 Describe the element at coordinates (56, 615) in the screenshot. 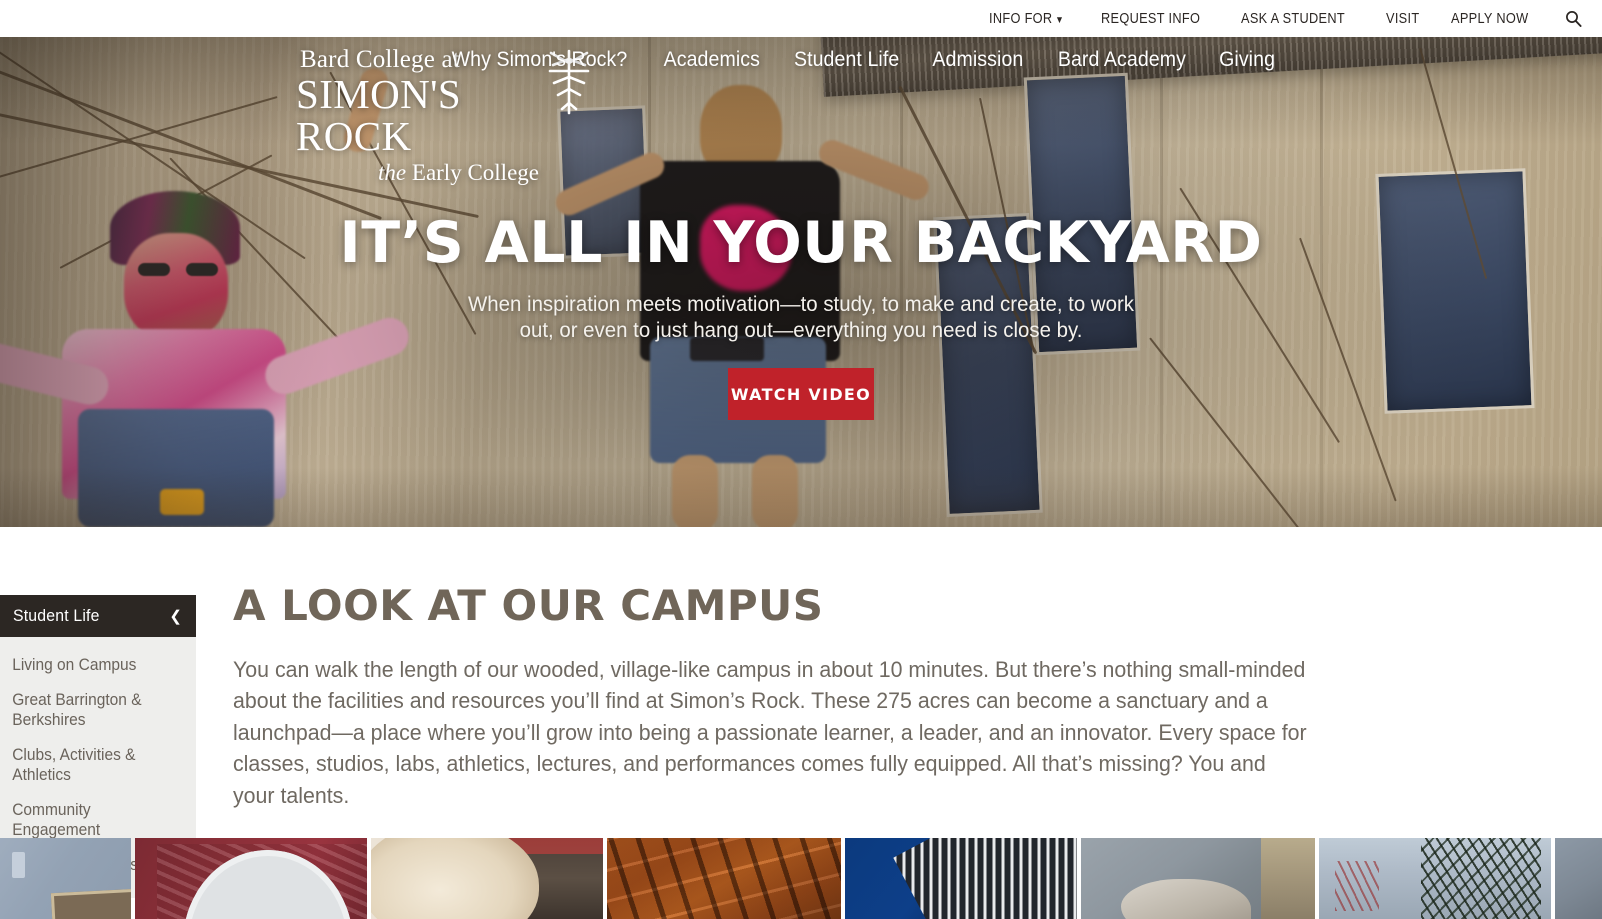

I see `sidebar-header-label: Student Life` at that location.